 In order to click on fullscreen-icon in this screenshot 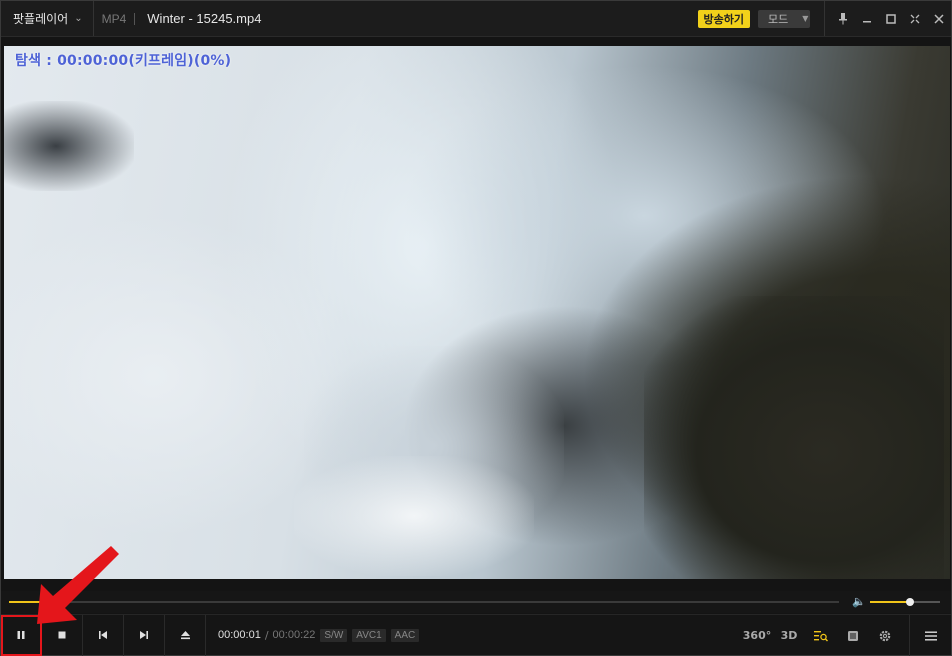, I will do `click(915, 19)`.